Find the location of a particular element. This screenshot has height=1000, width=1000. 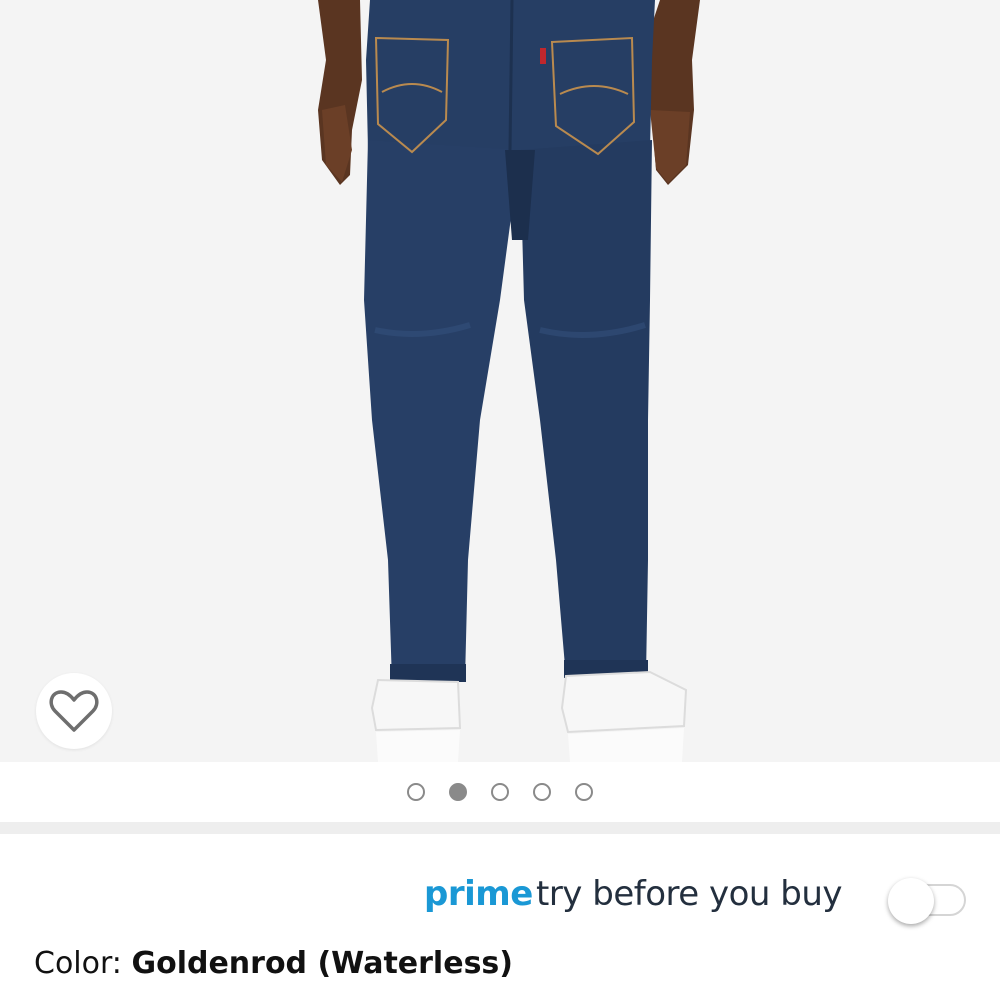

try-before-you-buy-toggle is located at coordinates (927, 901).